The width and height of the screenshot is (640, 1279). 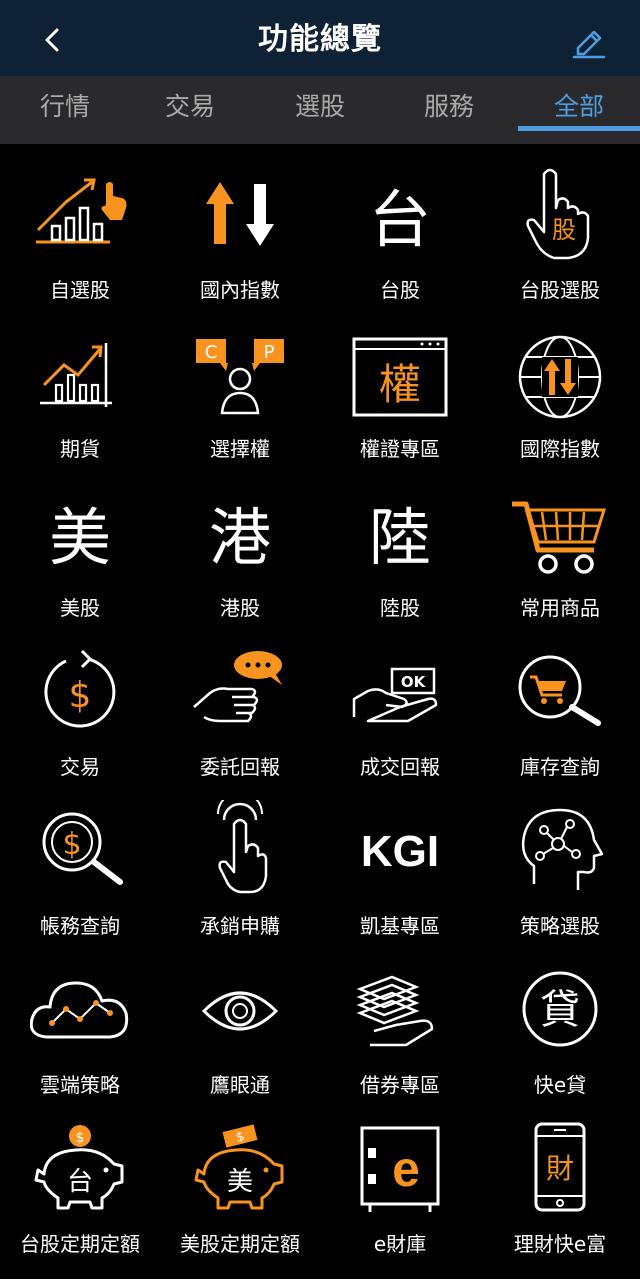 I want to click on grid-item-e-vault: e e財庫, so click(x=400, y=1177).